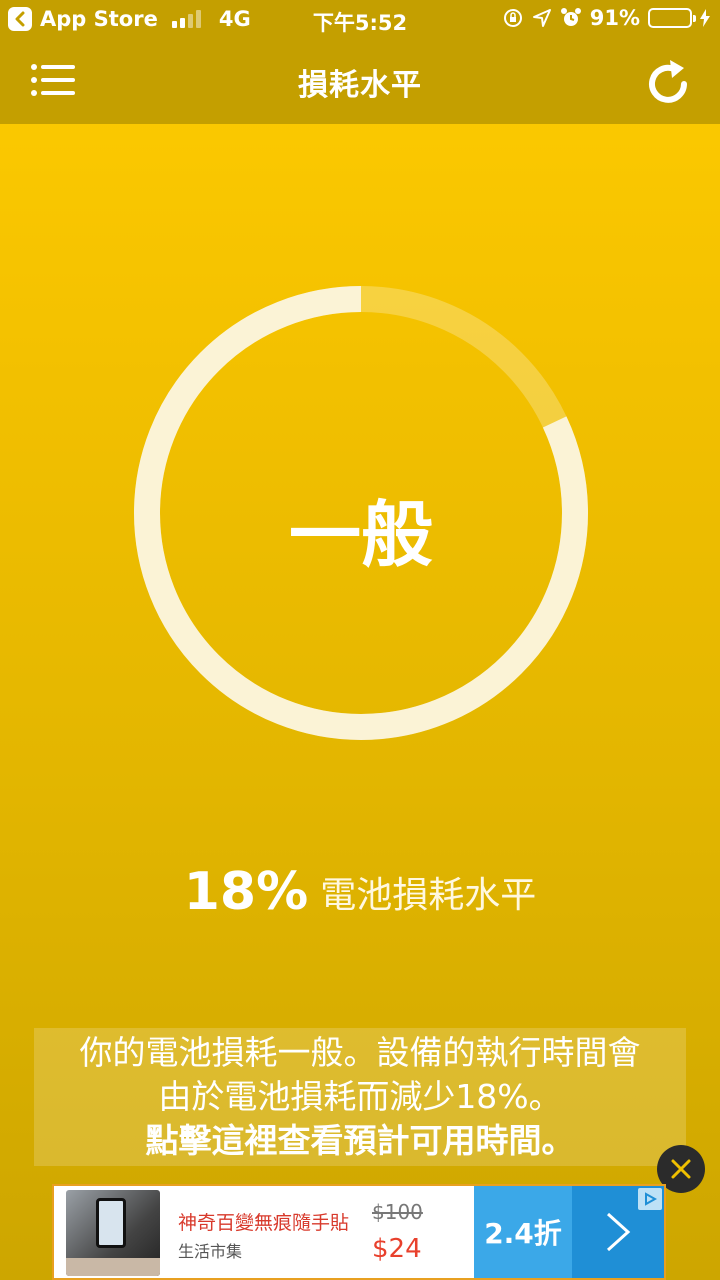 This screenshot has height=1280, width=720. What do you see at coordinates (264, 1223) in the screenshot?
I see `ad-title: 神奇百變無痕隨手貼` at bounding box center [264, 1223].